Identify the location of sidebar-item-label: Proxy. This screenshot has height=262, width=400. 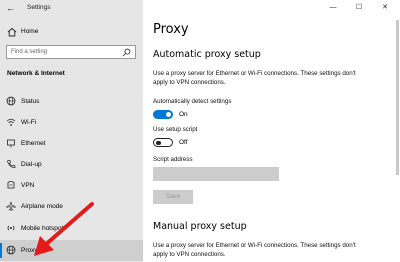
(29, 250).